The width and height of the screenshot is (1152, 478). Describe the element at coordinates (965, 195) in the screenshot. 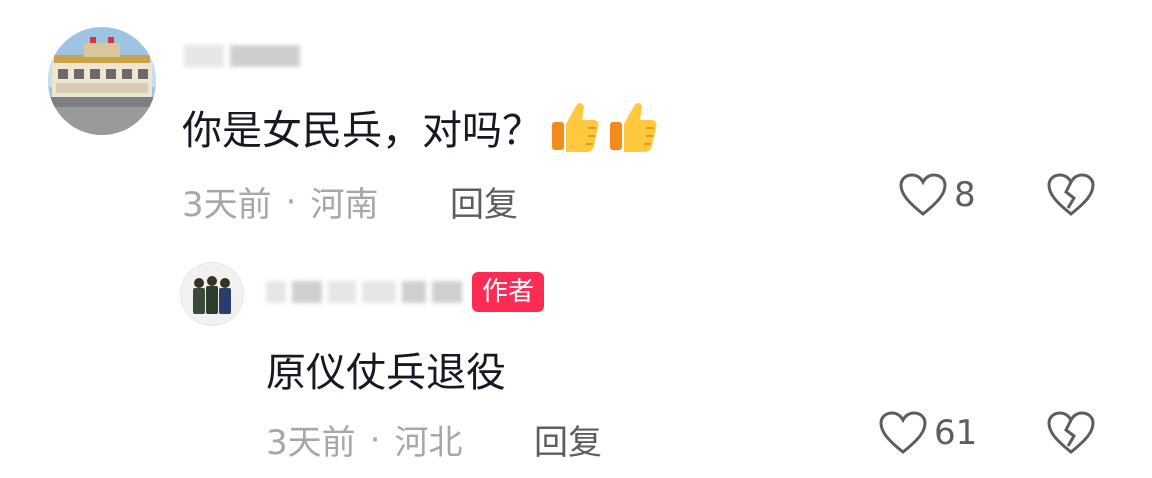

I see `like-count: 8` at that location.